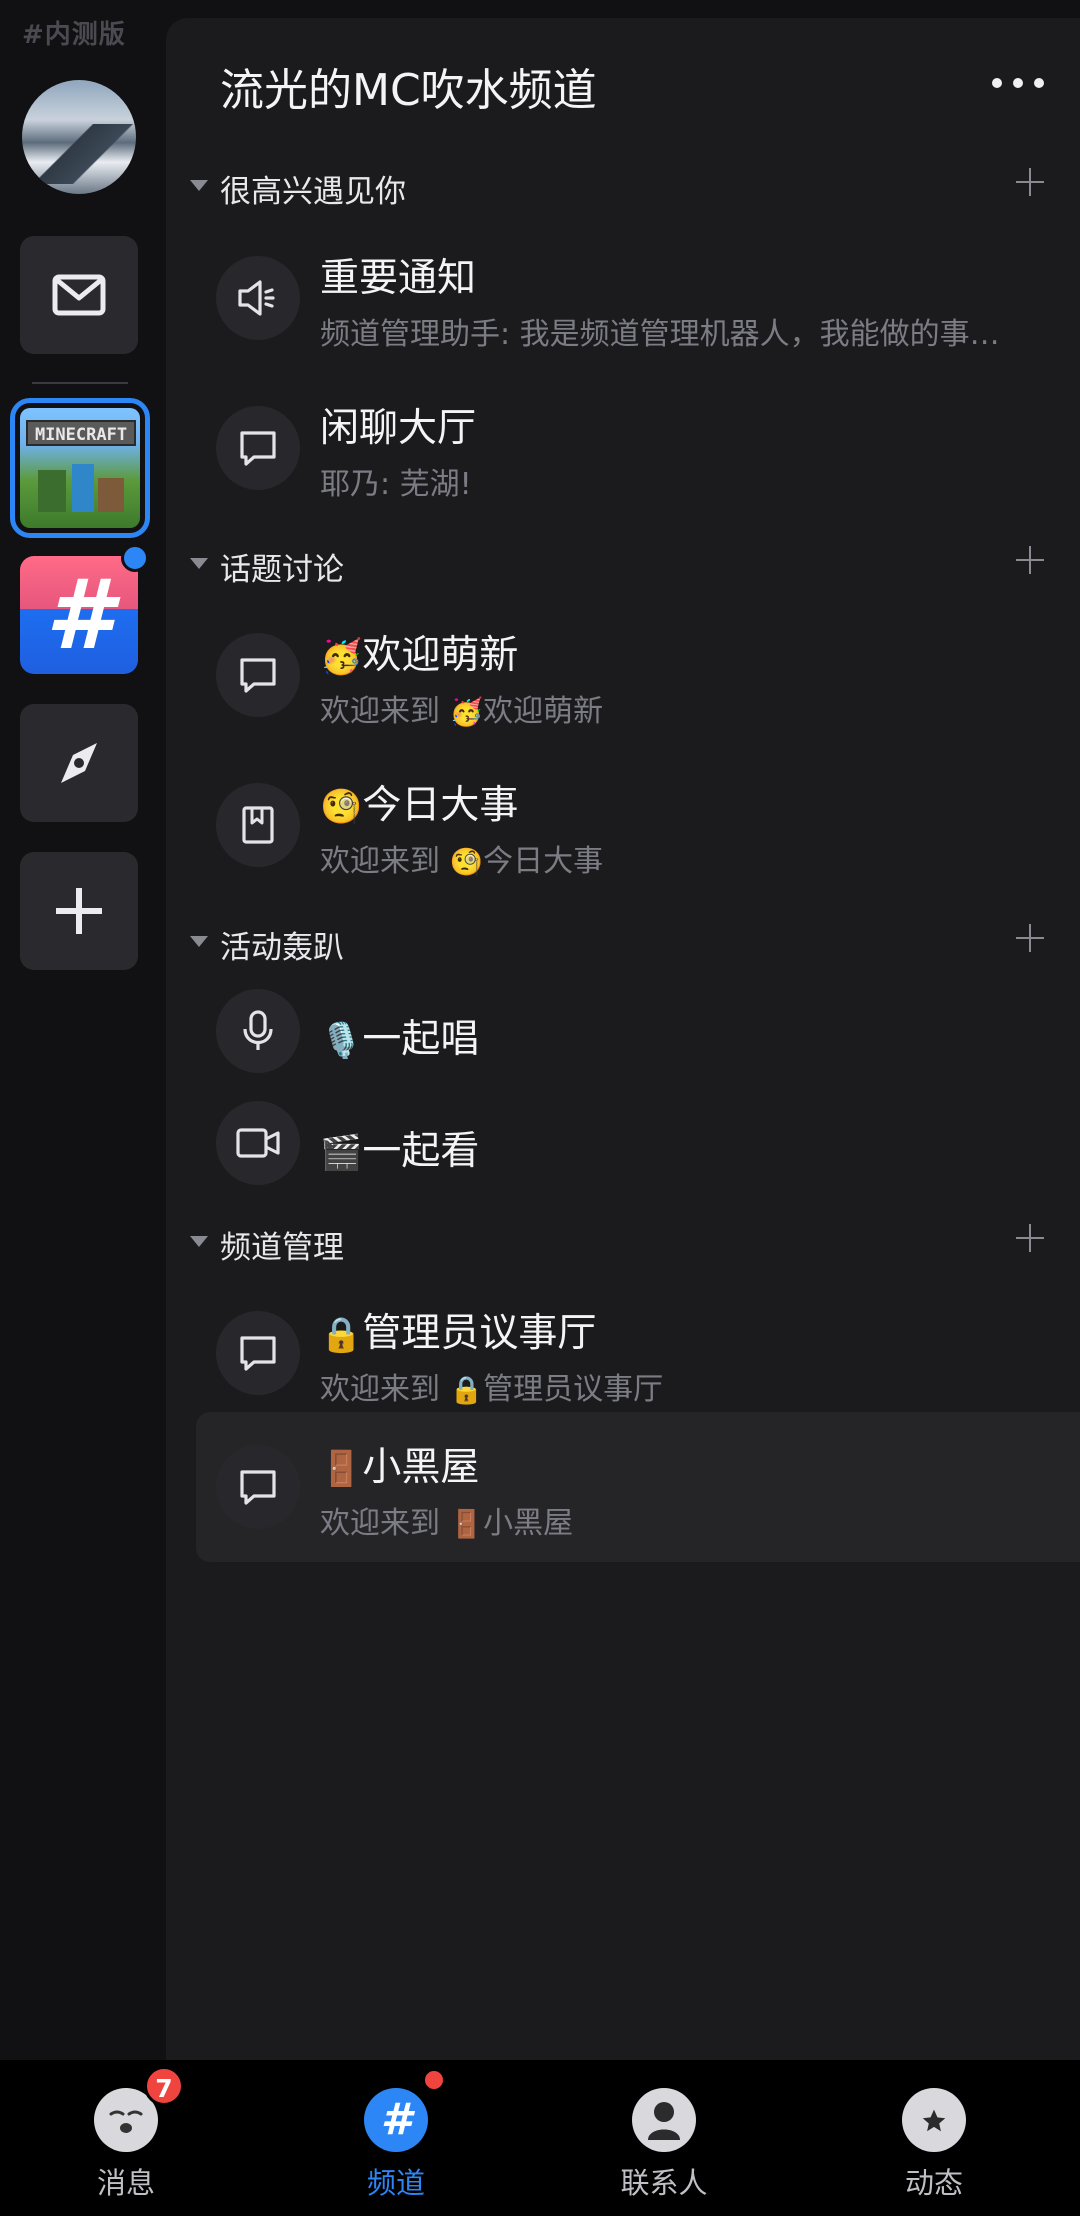 Image resolution: width=1080 pixels, height=2216 pixels. What do you see at coordinates (282, 1248) in the screenshot?
I see `category-name: 频道管理` at bounding box center [282, 1248].